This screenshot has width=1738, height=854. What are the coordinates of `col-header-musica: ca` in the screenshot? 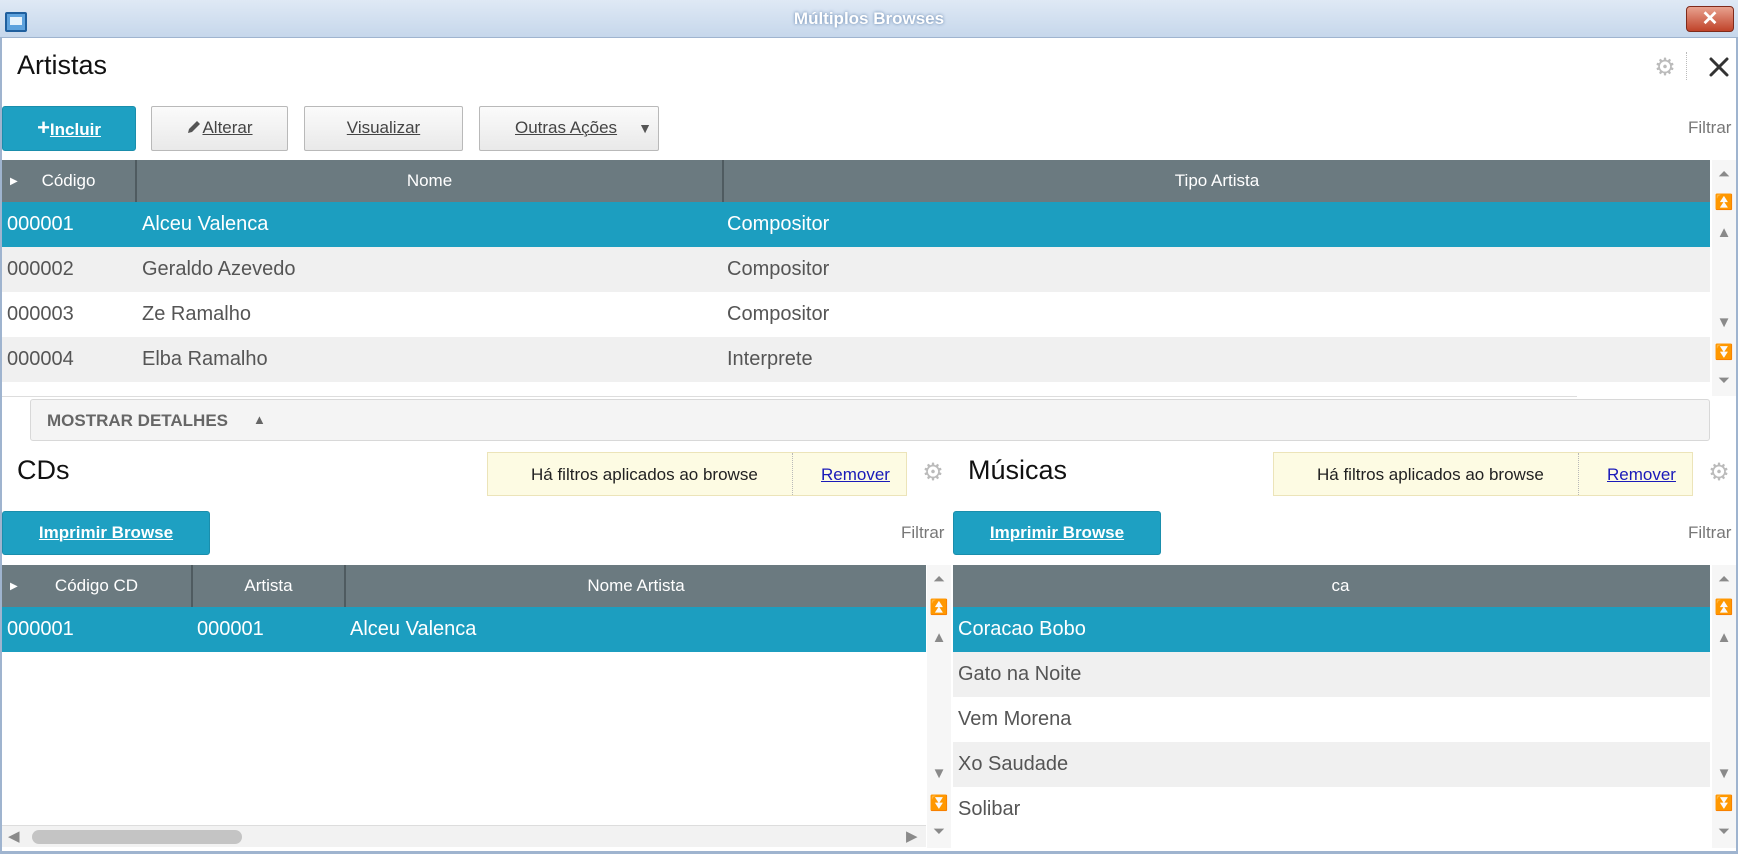 It's located at (1331, 586).